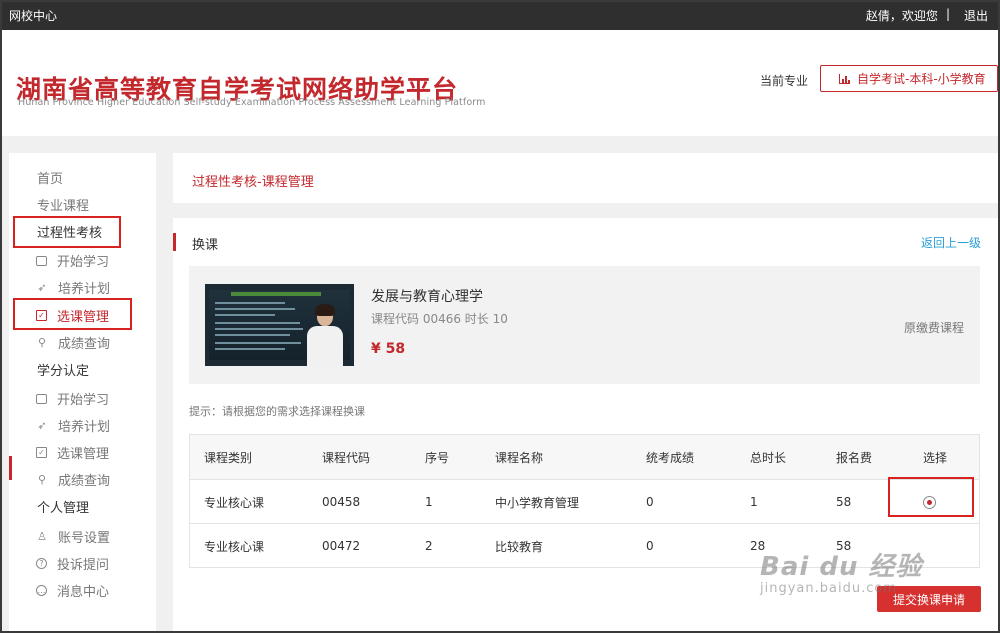  Describe the element at coordinates (754, 502) in the screenshot. I see `cell-hours: 1` at that location.